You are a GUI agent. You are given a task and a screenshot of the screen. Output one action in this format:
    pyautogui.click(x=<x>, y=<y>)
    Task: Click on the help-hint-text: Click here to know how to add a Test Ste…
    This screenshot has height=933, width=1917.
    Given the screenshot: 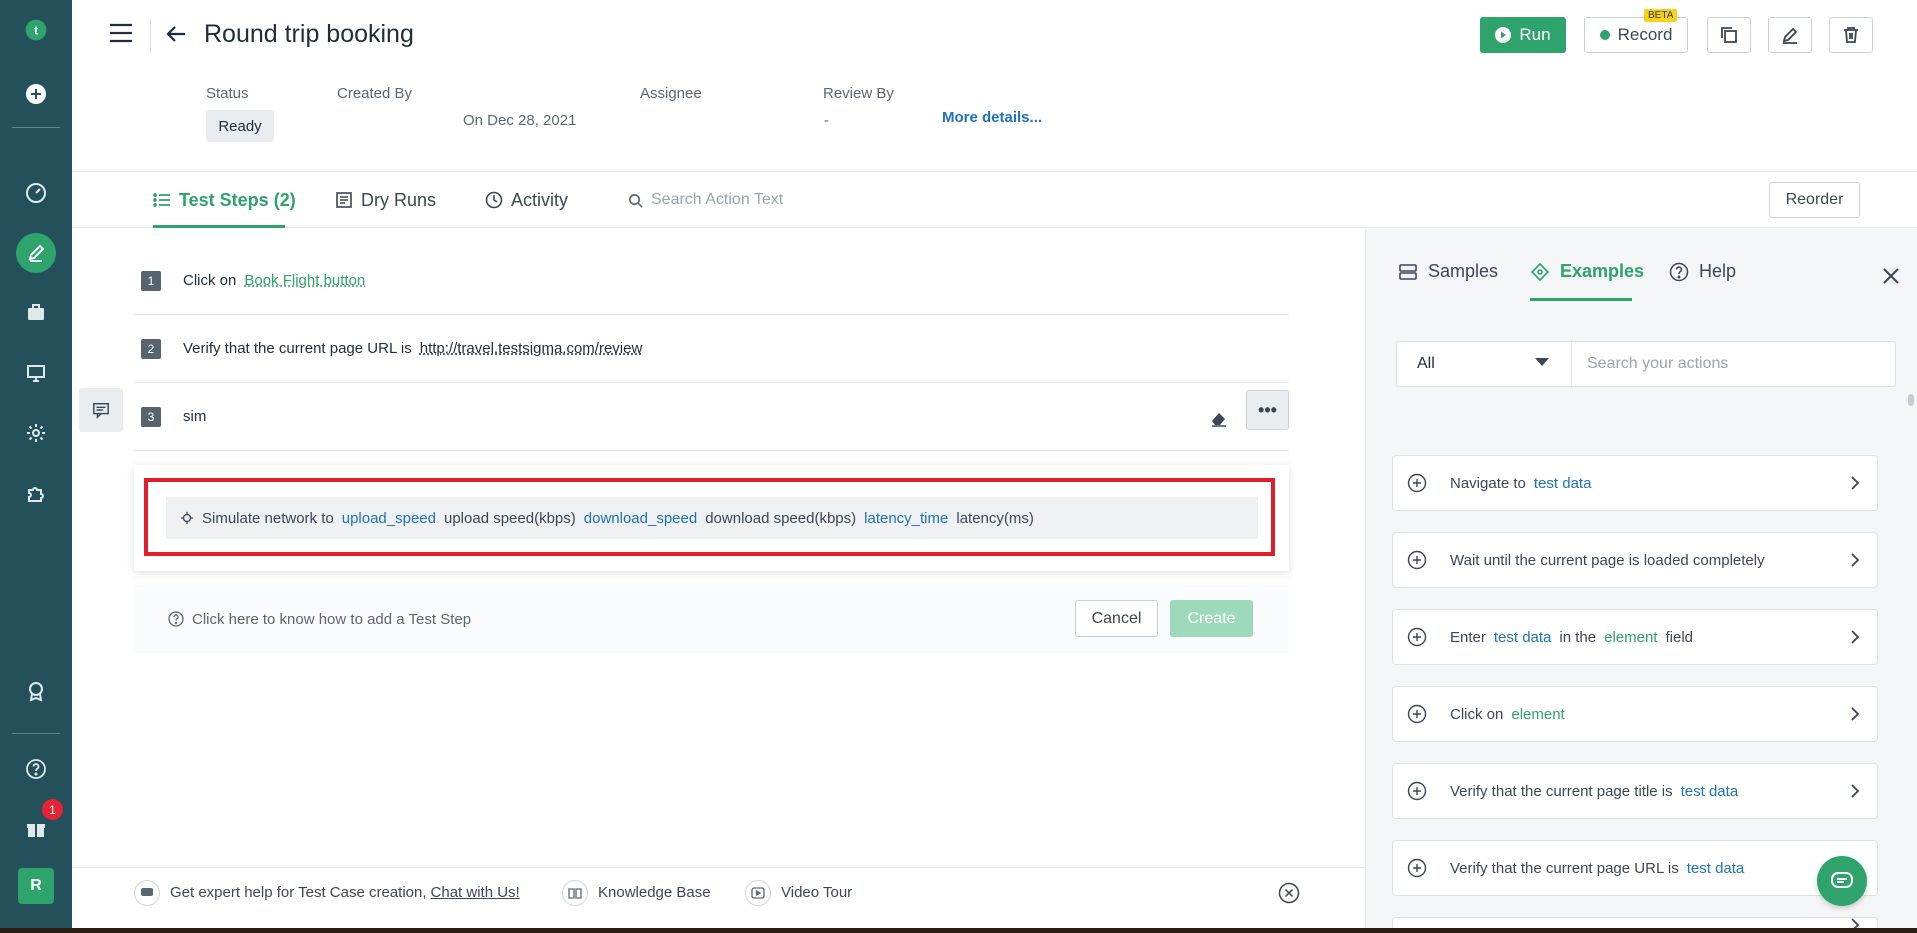 What is the action you would take?
    pyautogui.click(x=332, y=619)
    